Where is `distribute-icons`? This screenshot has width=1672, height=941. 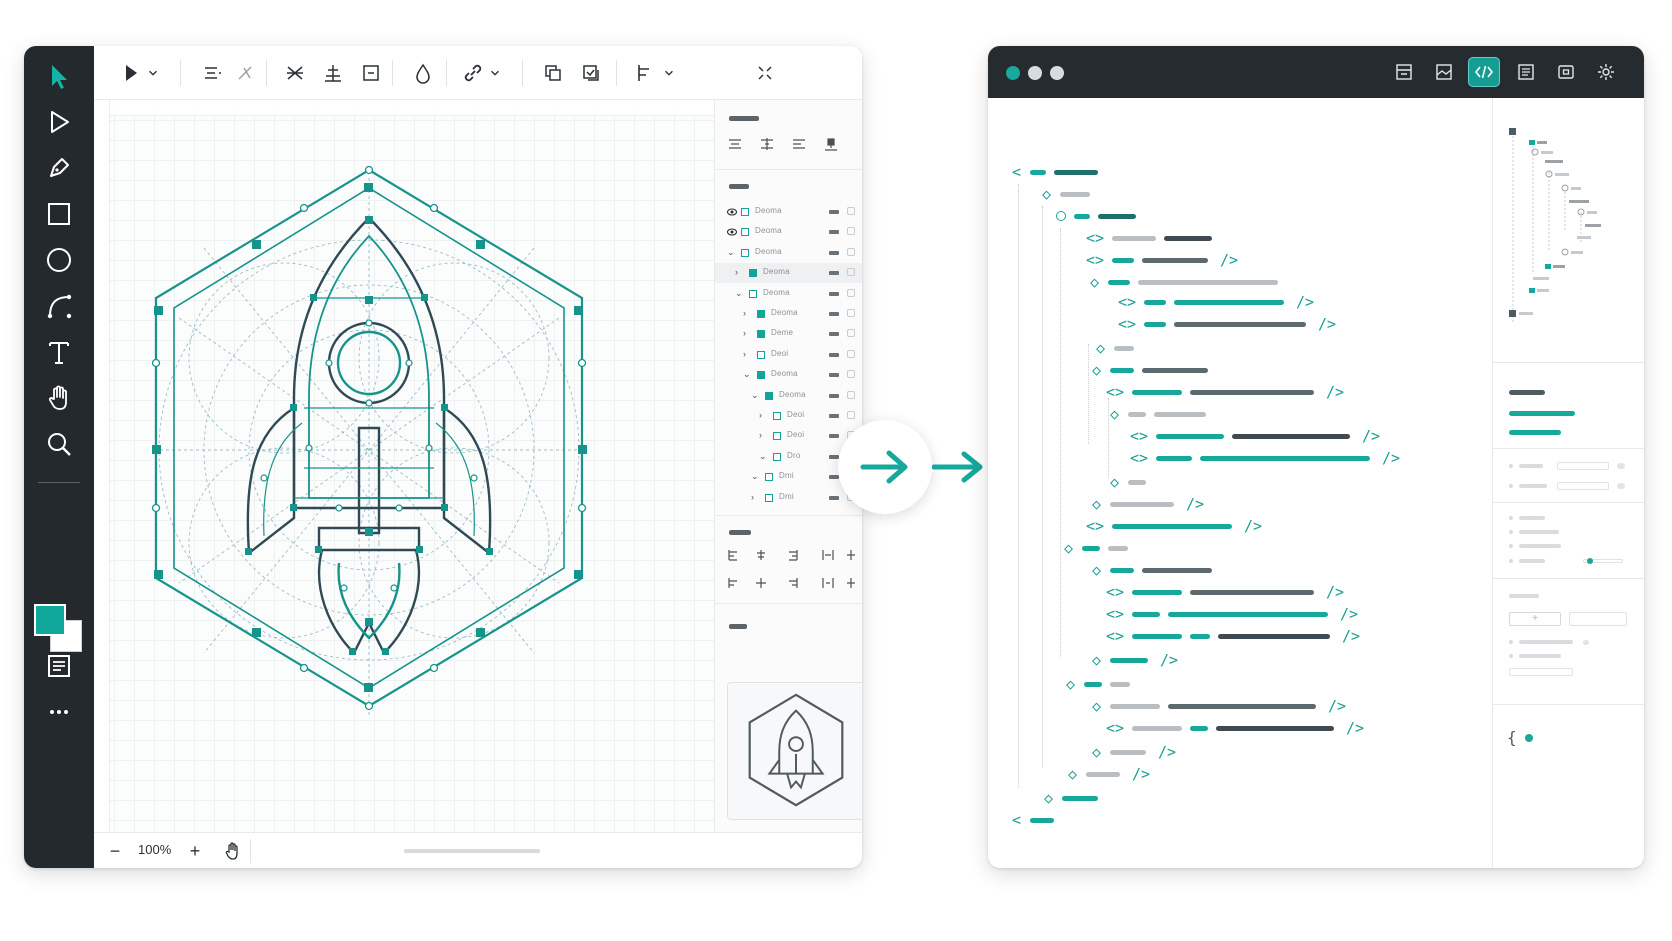 distribute-icons is located at coordinates (792, 573).